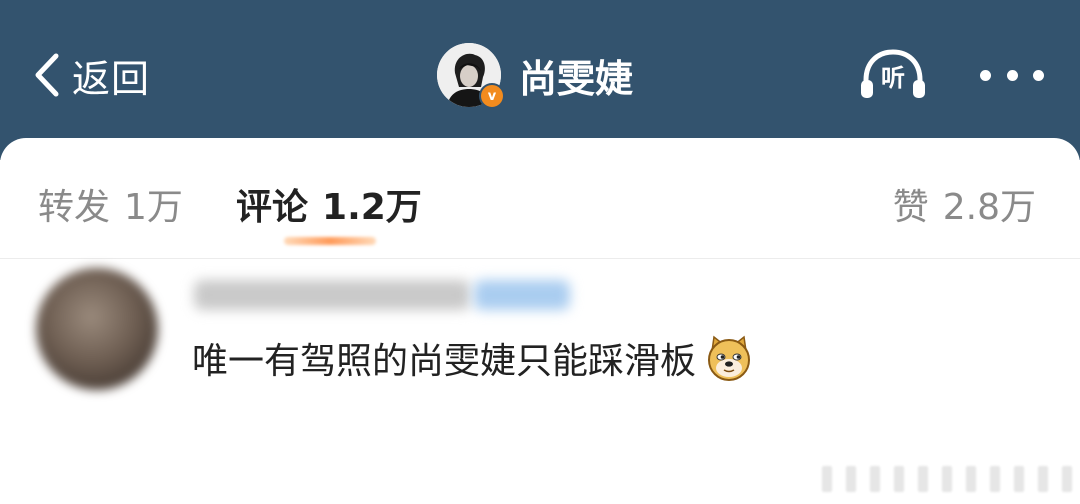 The image size is (1080, 504). What do you see at coordinates (729, 358) in the screenshot?
I see `doge-emoji-icon` at bounding box center [729, 358].